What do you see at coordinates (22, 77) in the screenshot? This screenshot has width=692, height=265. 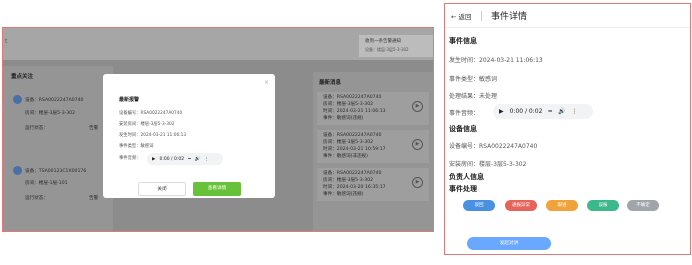 I see `focus-panel-title: 重点关注` at bounding box center [22, 77].